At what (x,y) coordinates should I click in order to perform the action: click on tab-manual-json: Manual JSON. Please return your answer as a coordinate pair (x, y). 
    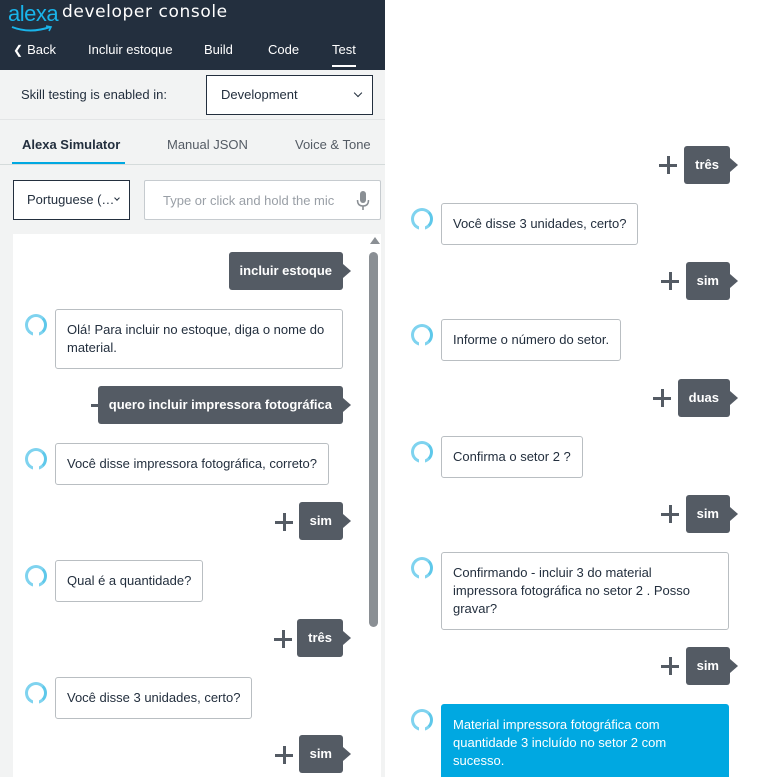
    Looking at the image, I should click on (207, 144).